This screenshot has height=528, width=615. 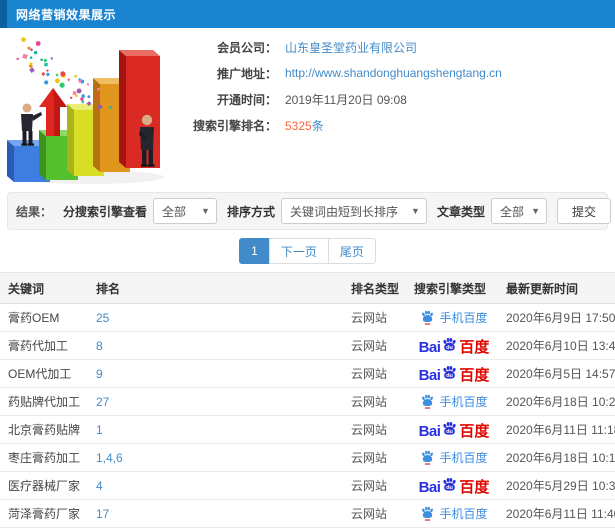 What do you see at coordinates (307, 14) in the screenshot?
I see `page-header: 网络营销效果展示` at bounding box center [307, 14].